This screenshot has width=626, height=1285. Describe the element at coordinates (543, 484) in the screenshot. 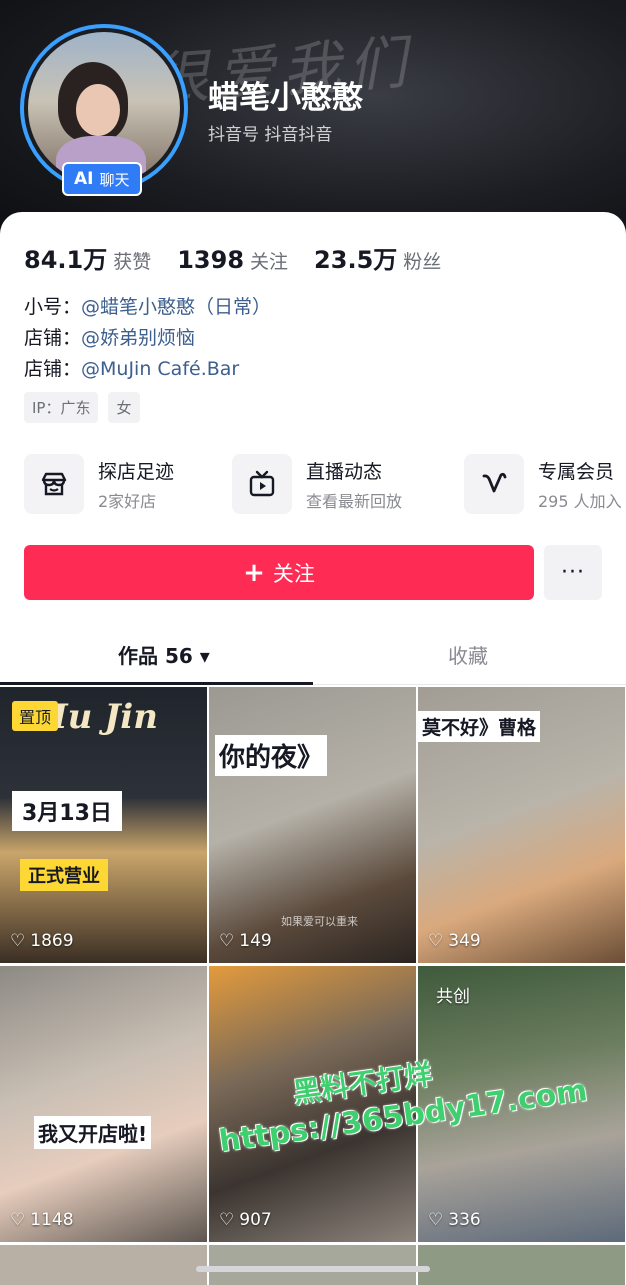

I see `feature-membership: 专属会员 295 人加入` at that location.